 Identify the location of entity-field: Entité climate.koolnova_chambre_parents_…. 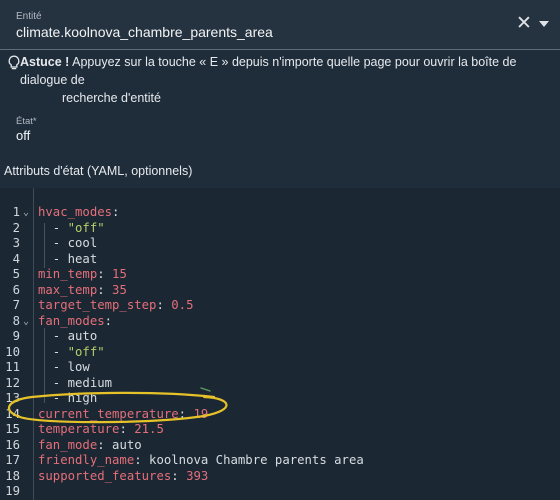
(280, 25).